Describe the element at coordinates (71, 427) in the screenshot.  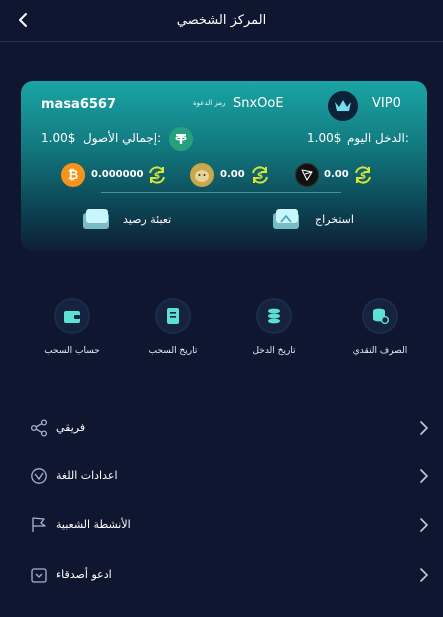
I see `menu-item-label: فريقي` at that location.